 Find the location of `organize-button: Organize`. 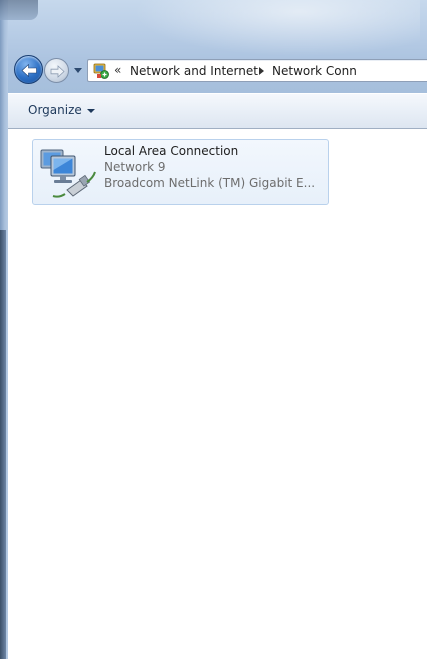

organize-button: Organize is located at coordinates (61, 112).